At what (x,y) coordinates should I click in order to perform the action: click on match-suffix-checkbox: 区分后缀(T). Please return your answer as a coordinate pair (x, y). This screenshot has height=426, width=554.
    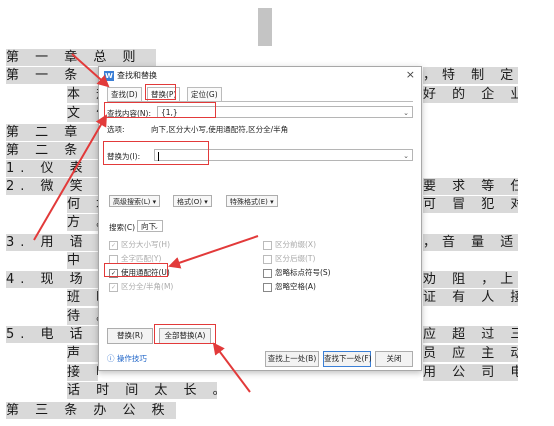
    Looking at the image, I should click on (289, 258).